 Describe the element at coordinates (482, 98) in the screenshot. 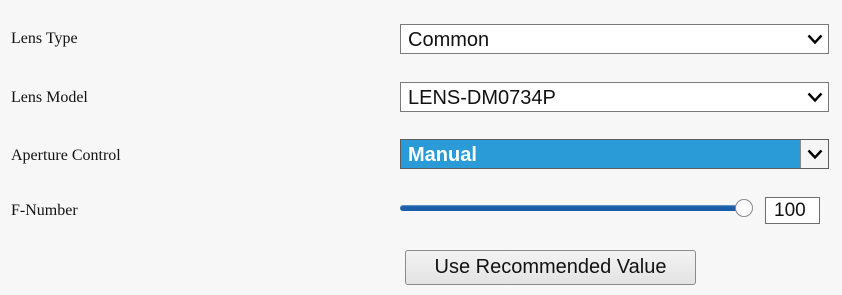

I see `lens-model-value: LENS-DM0734P` at that location.